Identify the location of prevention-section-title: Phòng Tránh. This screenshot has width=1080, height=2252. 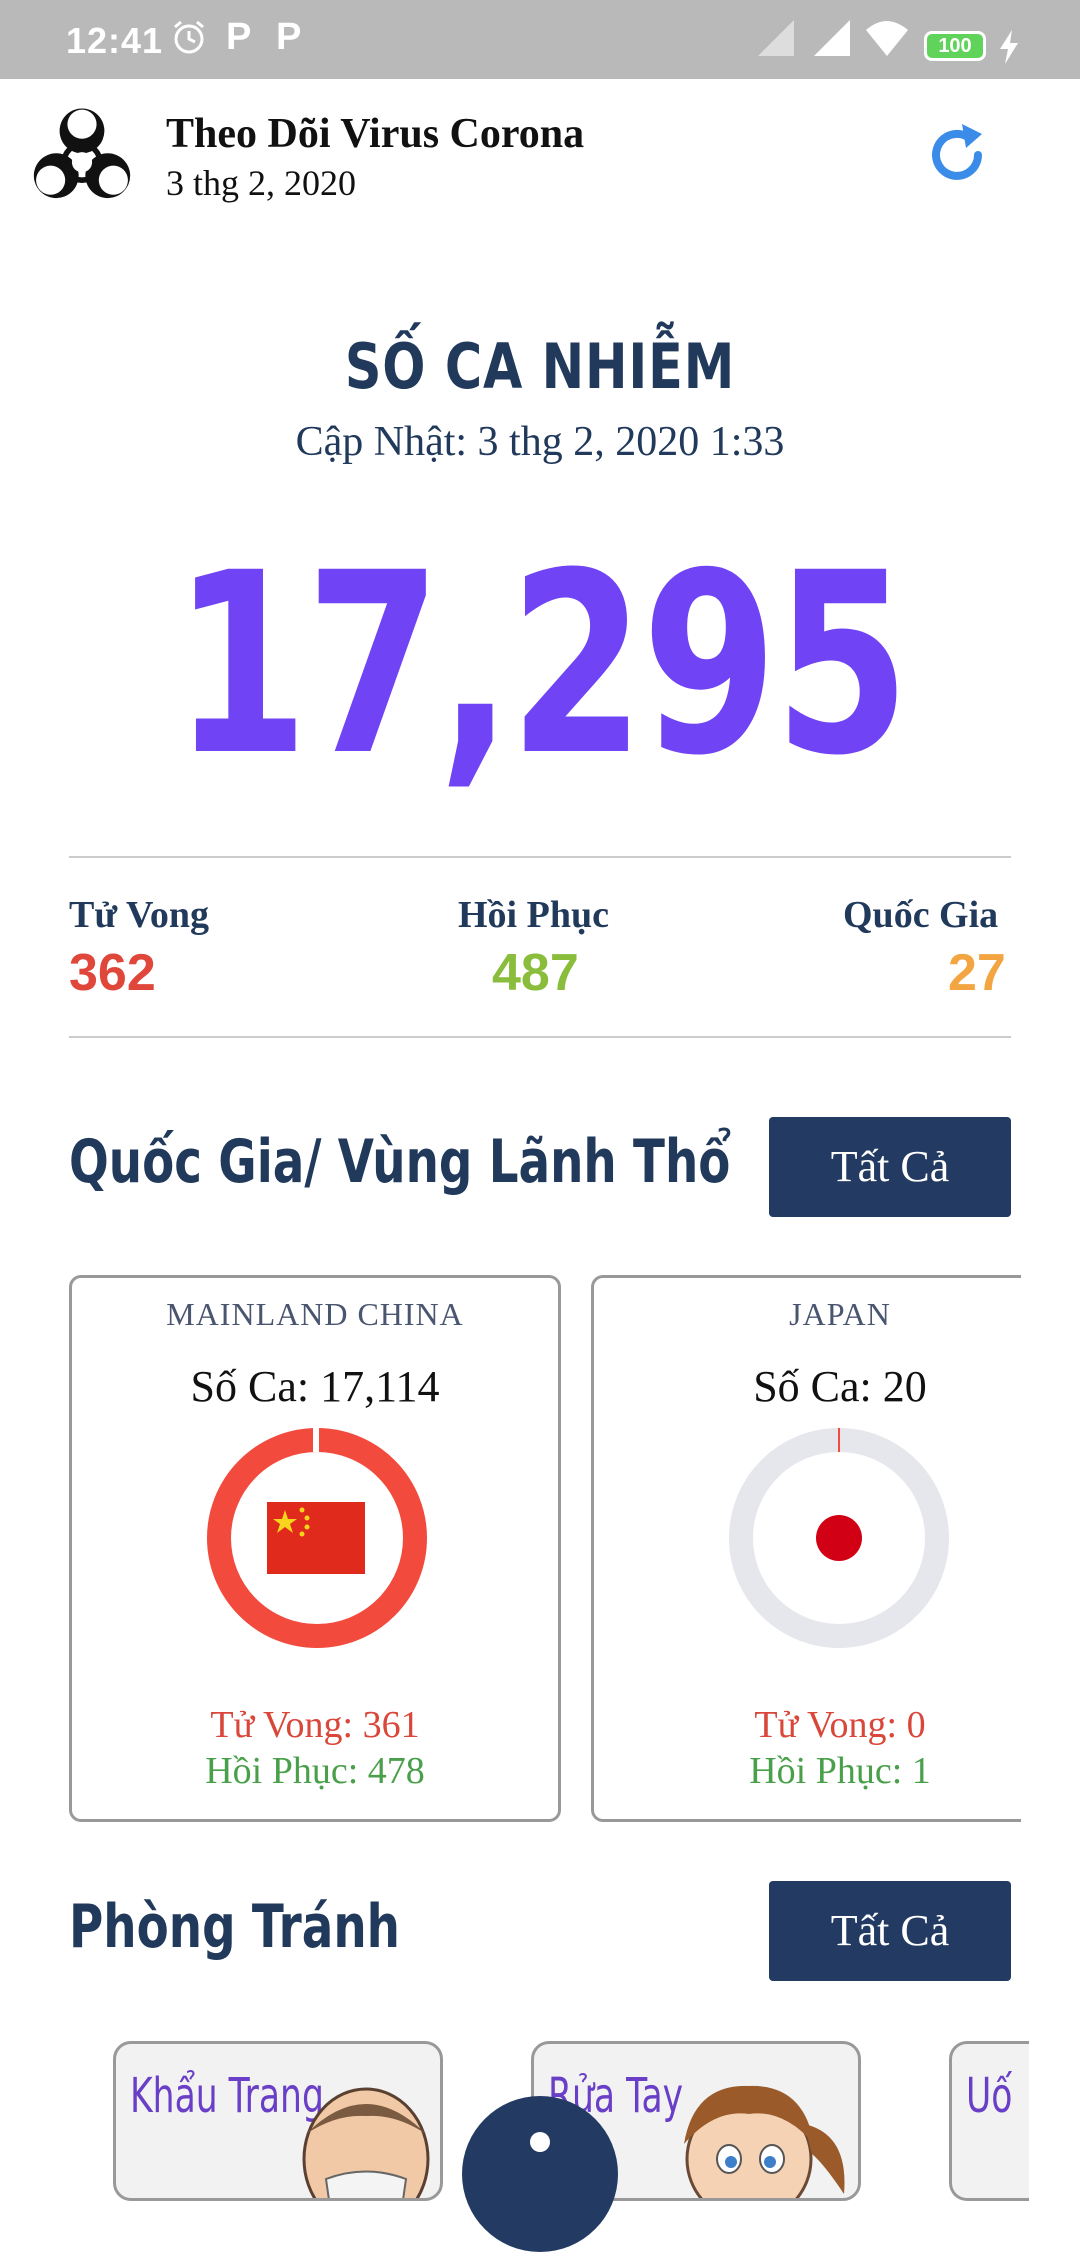
(234, 1927).